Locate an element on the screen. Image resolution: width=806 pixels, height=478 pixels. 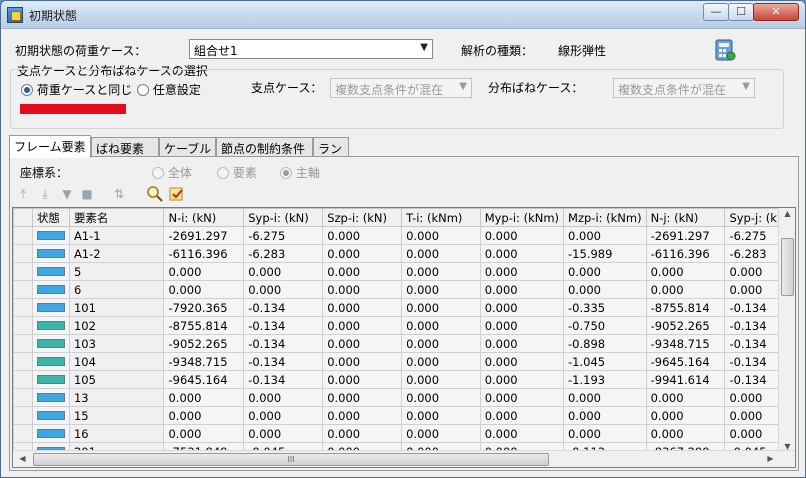
value-cell: -6.275 is located at coordinates (283, 235).